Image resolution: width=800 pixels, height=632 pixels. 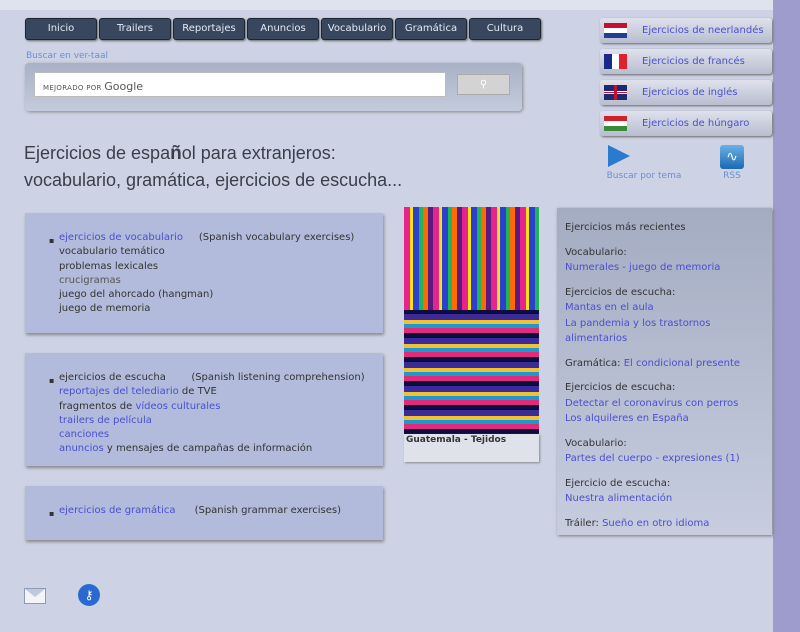 What do you see at coordinates (386, 5) in the screenshot?
I see `top-band` at bounding box center [386, 5].